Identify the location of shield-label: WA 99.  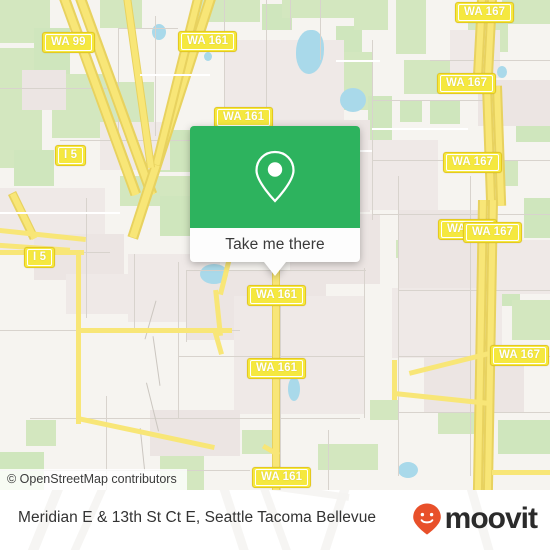
(68, 42).